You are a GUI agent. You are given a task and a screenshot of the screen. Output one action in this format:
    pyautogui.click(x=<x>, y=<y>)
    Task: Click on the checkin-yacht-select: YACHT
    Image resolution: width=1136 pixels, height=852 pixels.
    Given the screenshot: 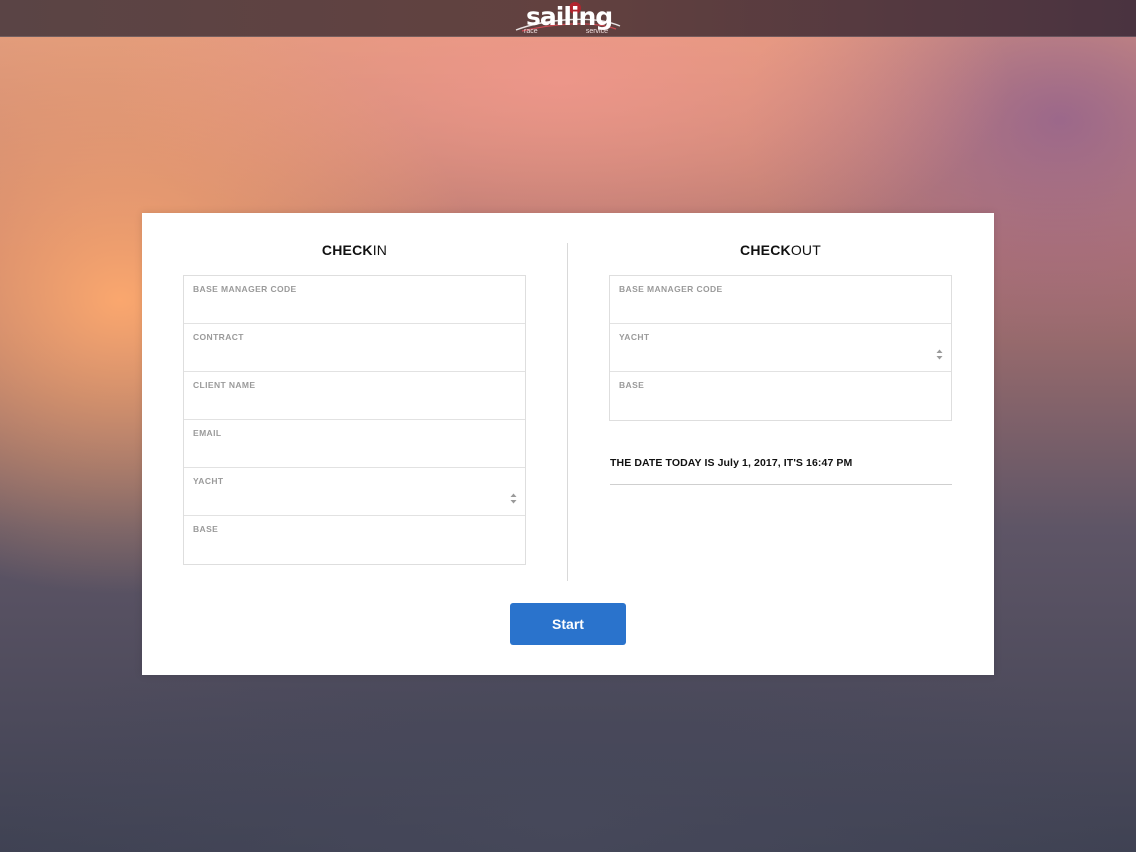 What is the action you would take?
    pyautogui.click(x=354, y=492)
    